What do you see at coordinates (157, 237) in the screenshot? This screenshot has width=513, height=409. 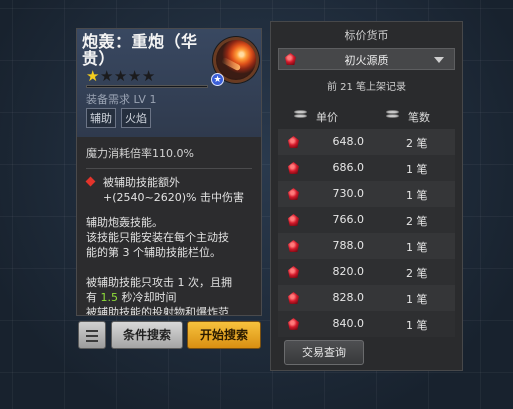 I see `desc-line: 该技能只能安装在每个主动技` at bounding box center [157, 237].